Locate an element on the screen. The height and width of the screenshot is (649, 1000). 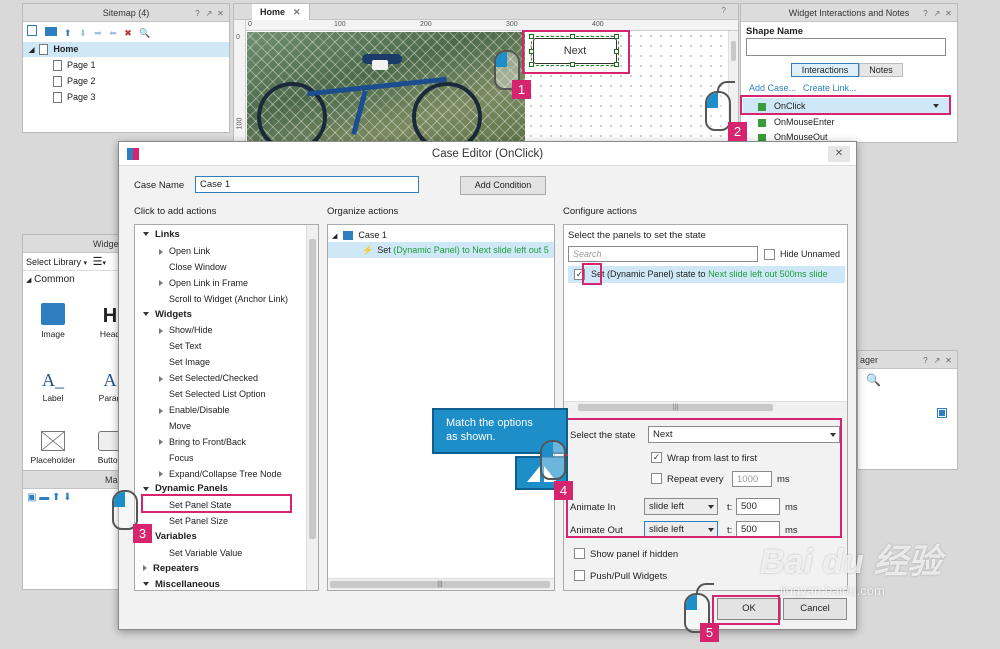
indent-icon: ➡ is located at coordinates (98, 33).